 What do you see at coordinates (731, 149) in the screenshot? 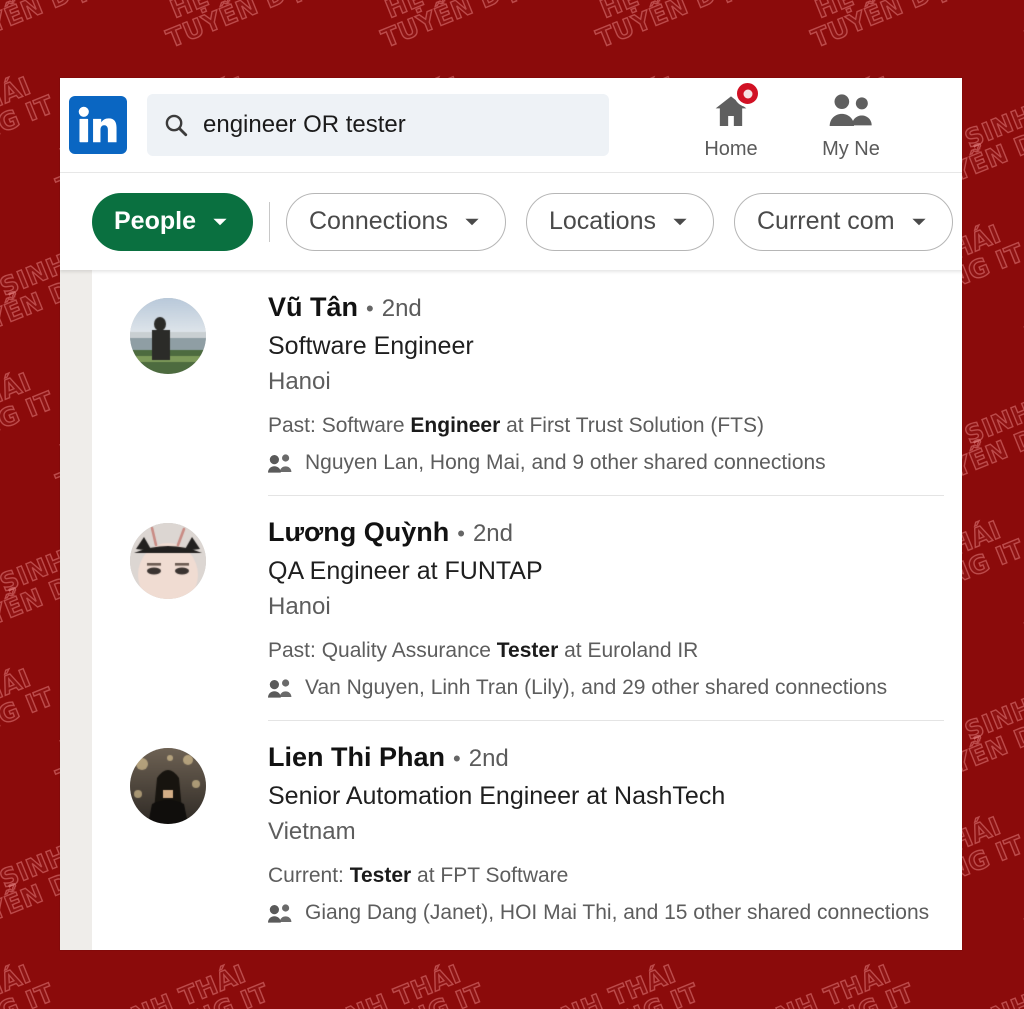
I see `nav-item-home-label: Home` at bounding box center [731, 149].